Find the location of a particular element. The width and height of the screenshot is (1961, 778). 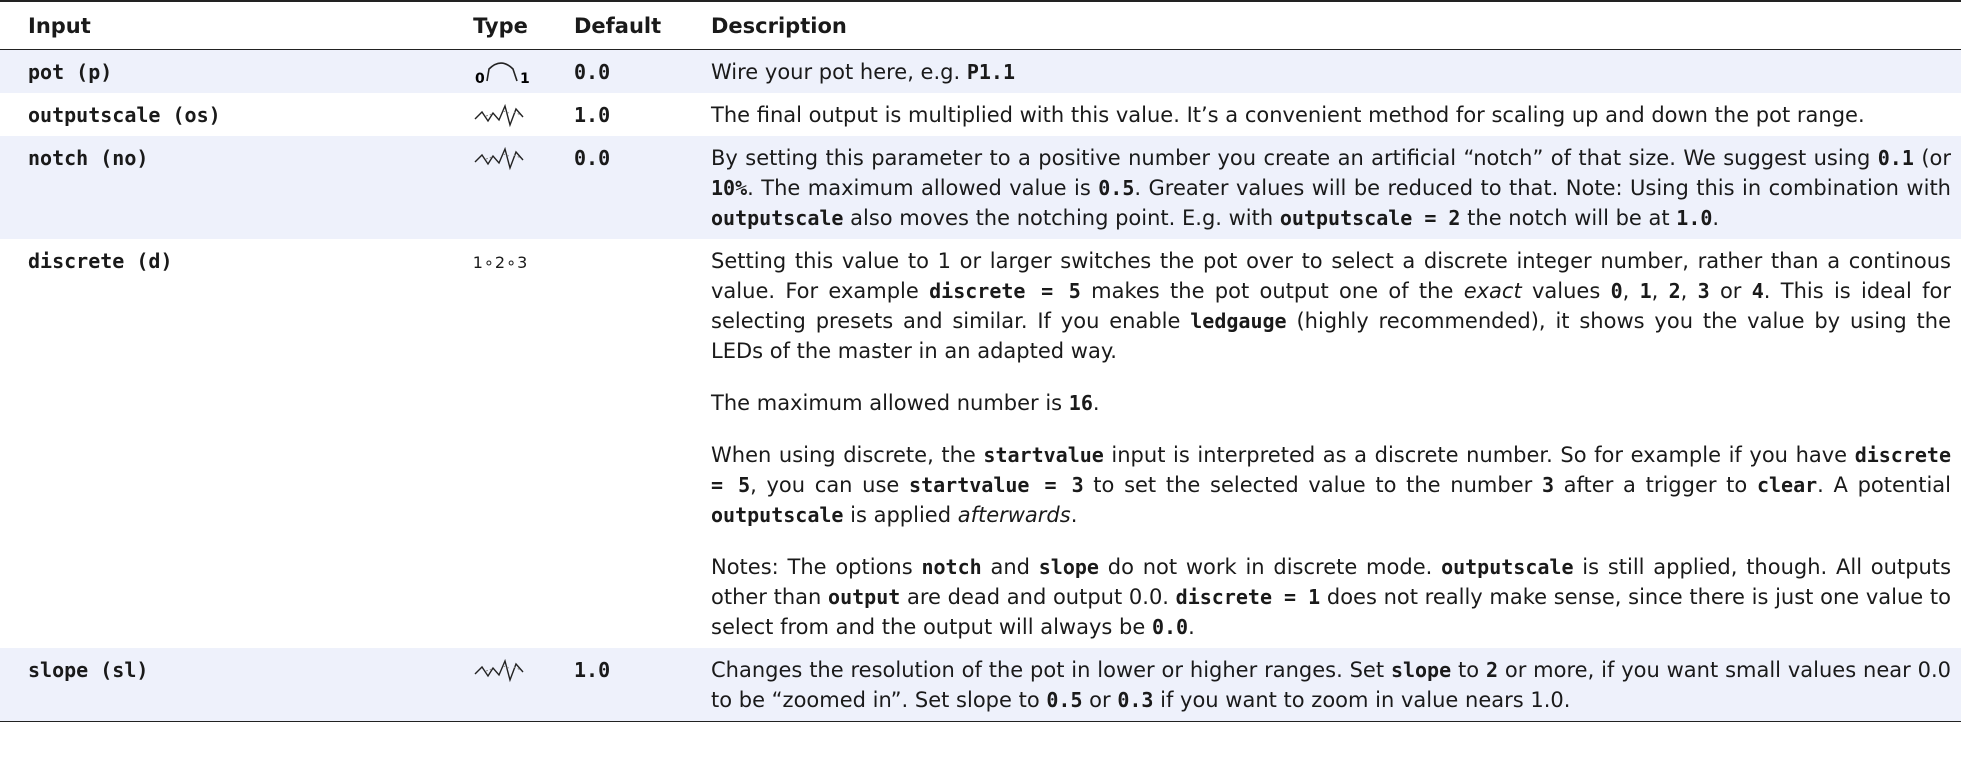

header-default: Default is located at coordinates (618, 25).